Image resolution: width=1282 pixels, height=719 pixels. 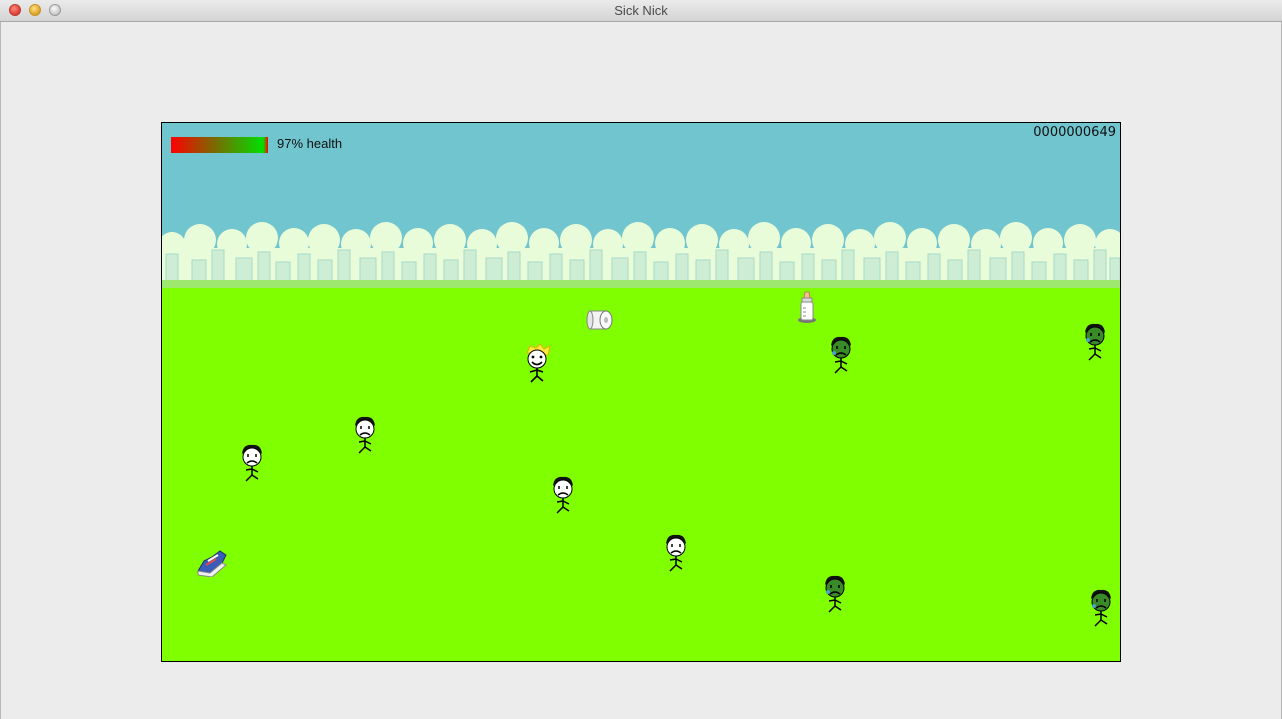 I want to click on window-titlebar: Sick Nick, so click(x=641, y=11).